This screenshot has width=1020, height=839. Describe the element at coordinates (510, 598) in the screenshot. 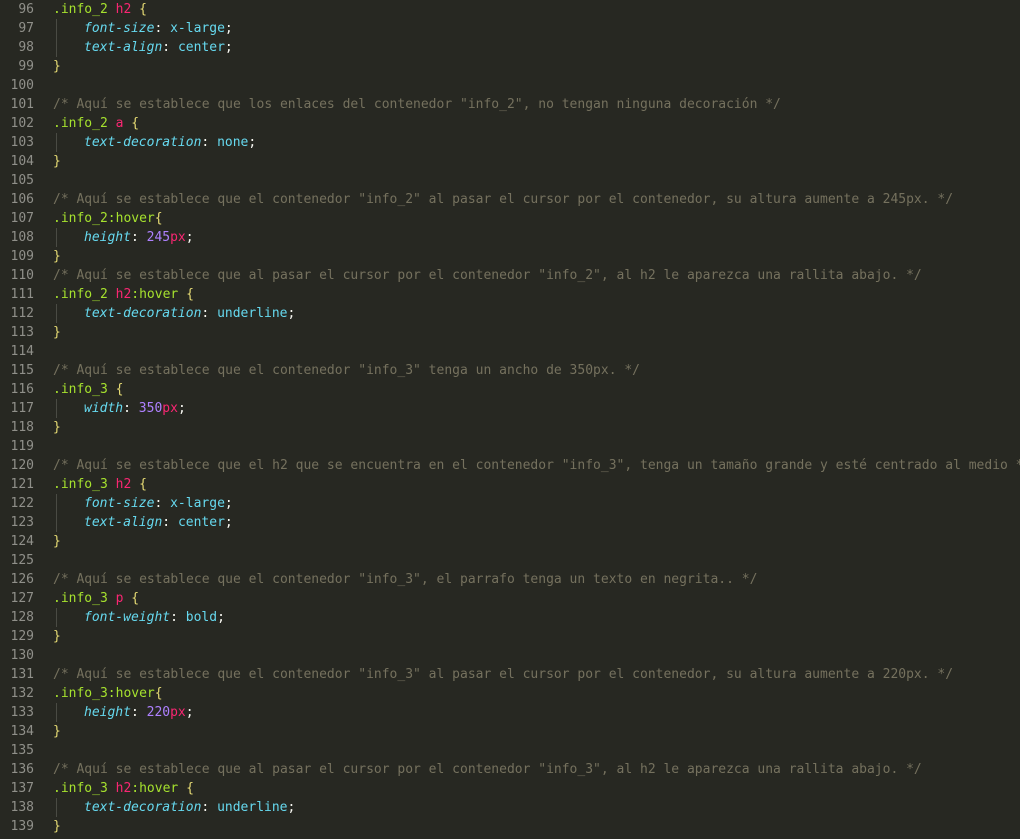

I see `code-line: 127 .info_3 p {` at that location.